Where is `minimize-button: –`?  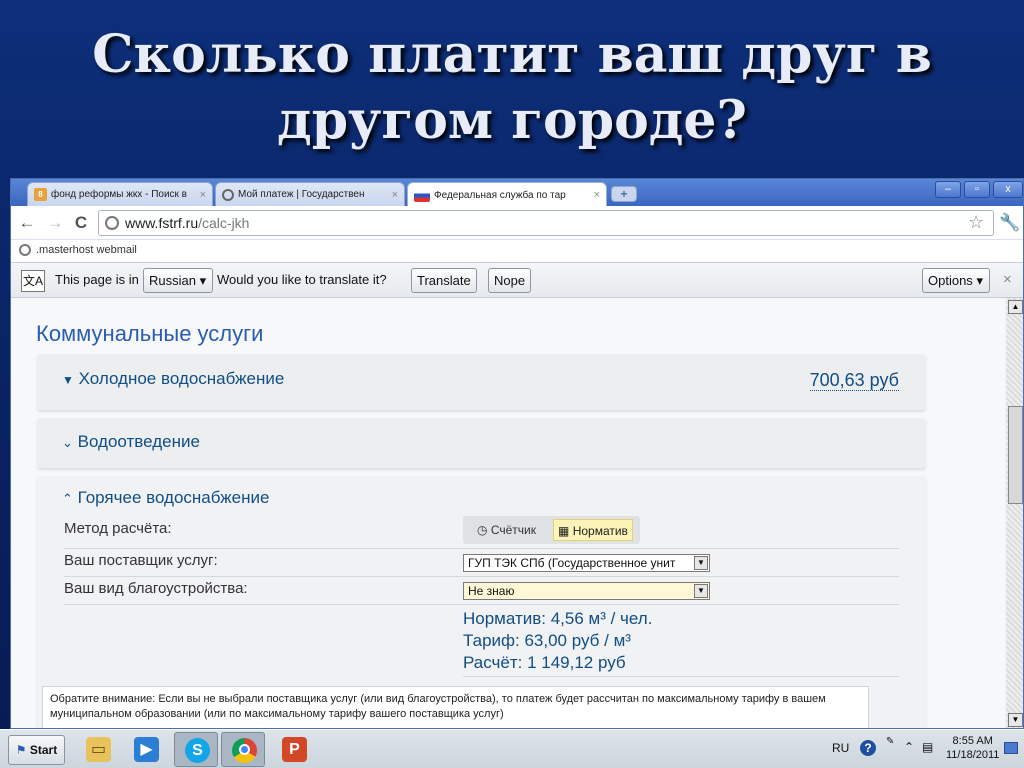 minimize-button: – is located at coordinates (948, 189).